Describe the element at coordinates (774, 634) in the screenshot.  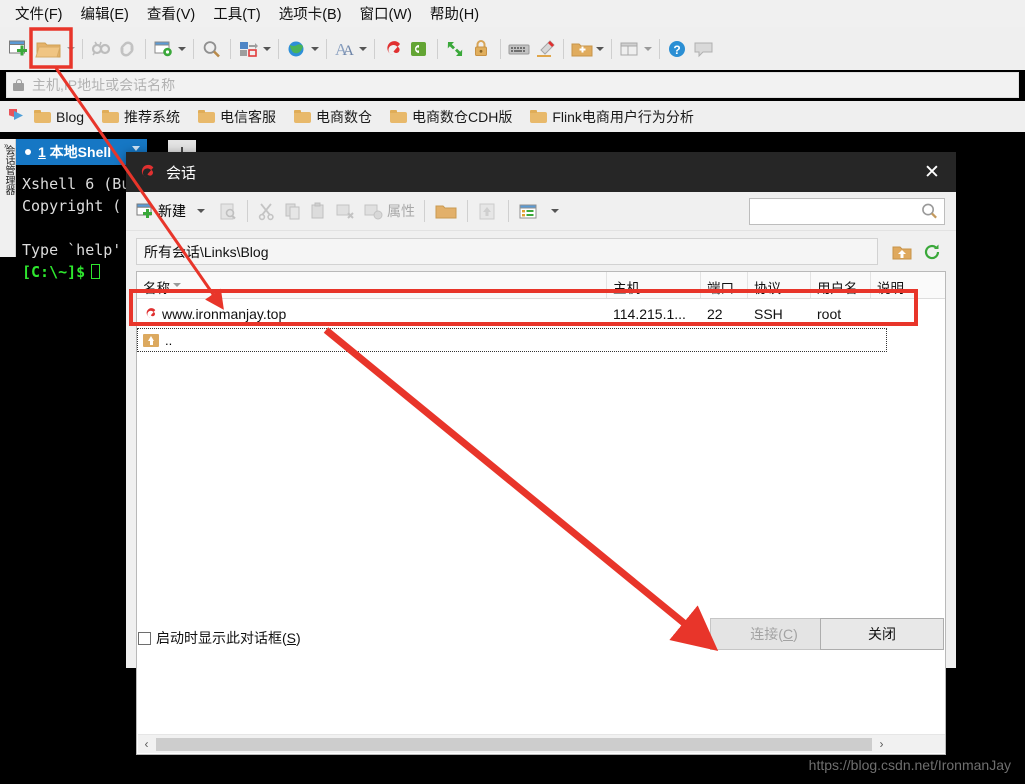
I see `connect-button: 连接(C)` at that location.